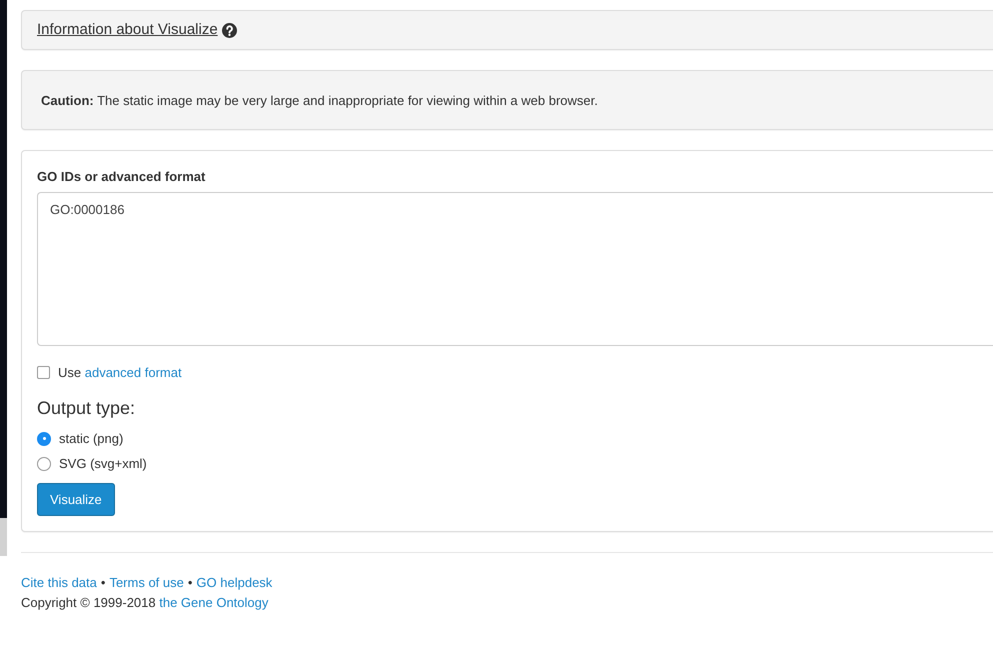 The image size is (993, 647). What do you see at coordinates (91, 438) in the screenshot?
I see `option-label: static (png)` at bounding box center [91, 438].